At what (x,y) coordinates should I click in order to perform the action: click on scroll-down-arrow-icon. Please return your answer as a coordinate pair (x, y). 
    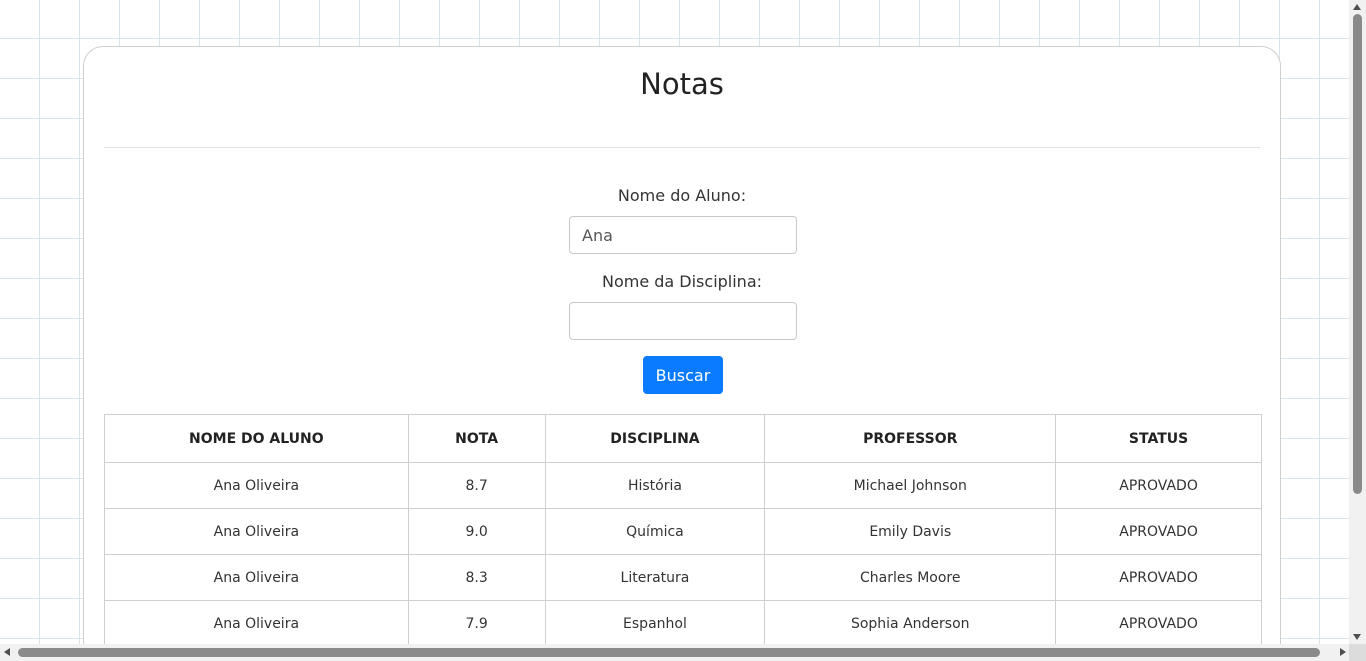
    Looking at the image, I should click on (1357, 637).